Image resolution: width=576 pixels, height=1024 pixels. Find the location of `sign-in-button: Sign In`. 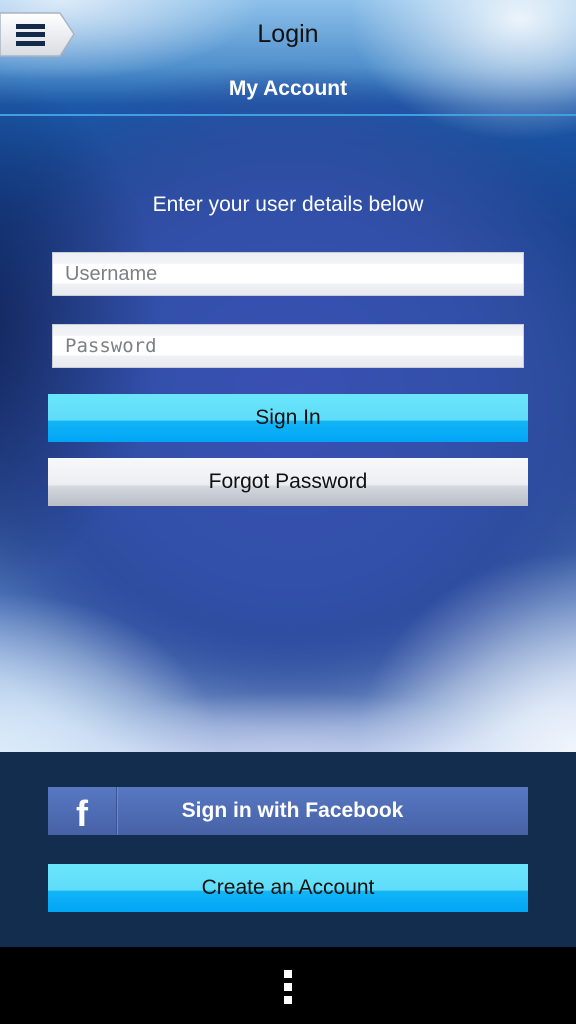

sign-in-button: Sign In is located at coordinates (288, 418).